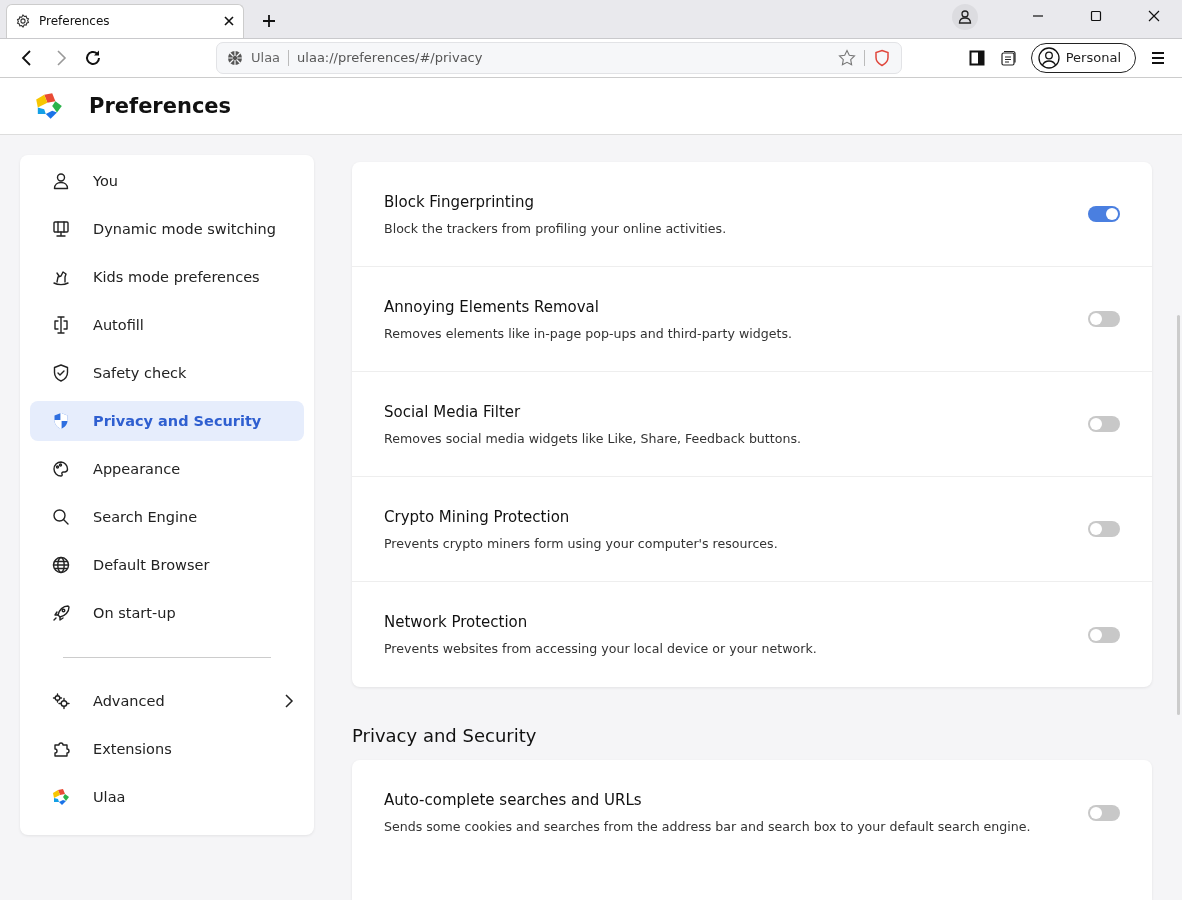 The height and width of the screenshot is (900, 1182). Describe the element at coordinates (61, 749) in the screenshot. I see `puzzle-icon` at that location.